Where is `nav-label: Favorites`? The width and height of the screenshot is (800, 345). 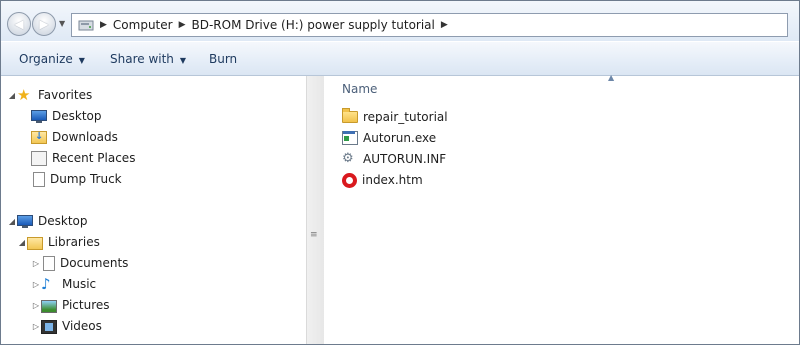 nav-label: Favorites is located at coordinates (65, 95).